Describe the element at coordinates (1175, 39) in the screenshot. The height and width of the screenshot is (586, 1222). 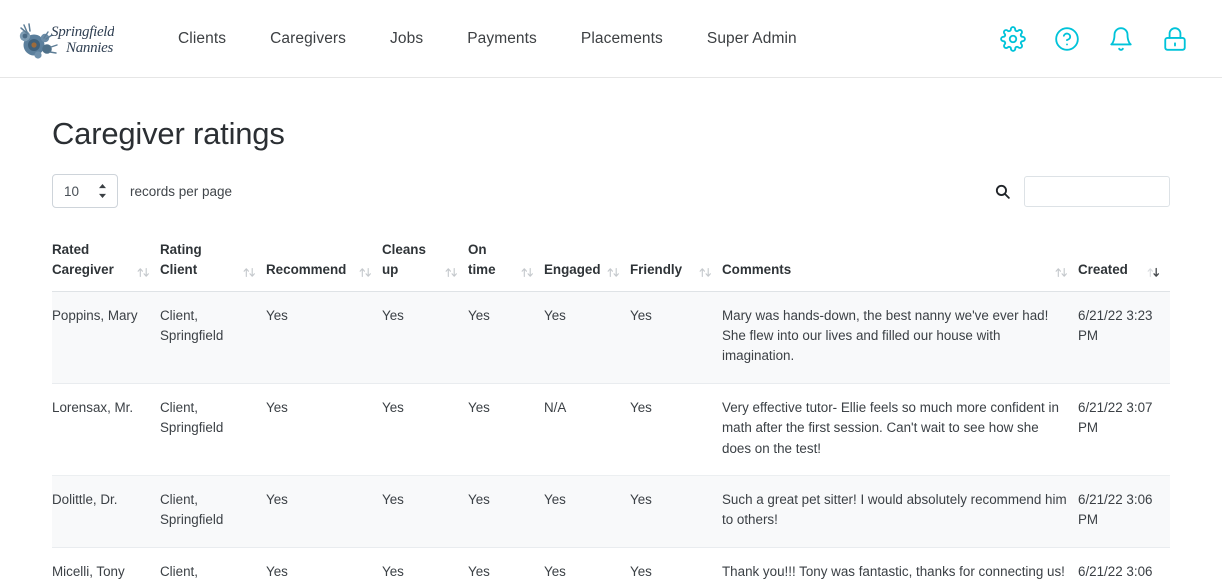
I see `lock-icon` at that location.